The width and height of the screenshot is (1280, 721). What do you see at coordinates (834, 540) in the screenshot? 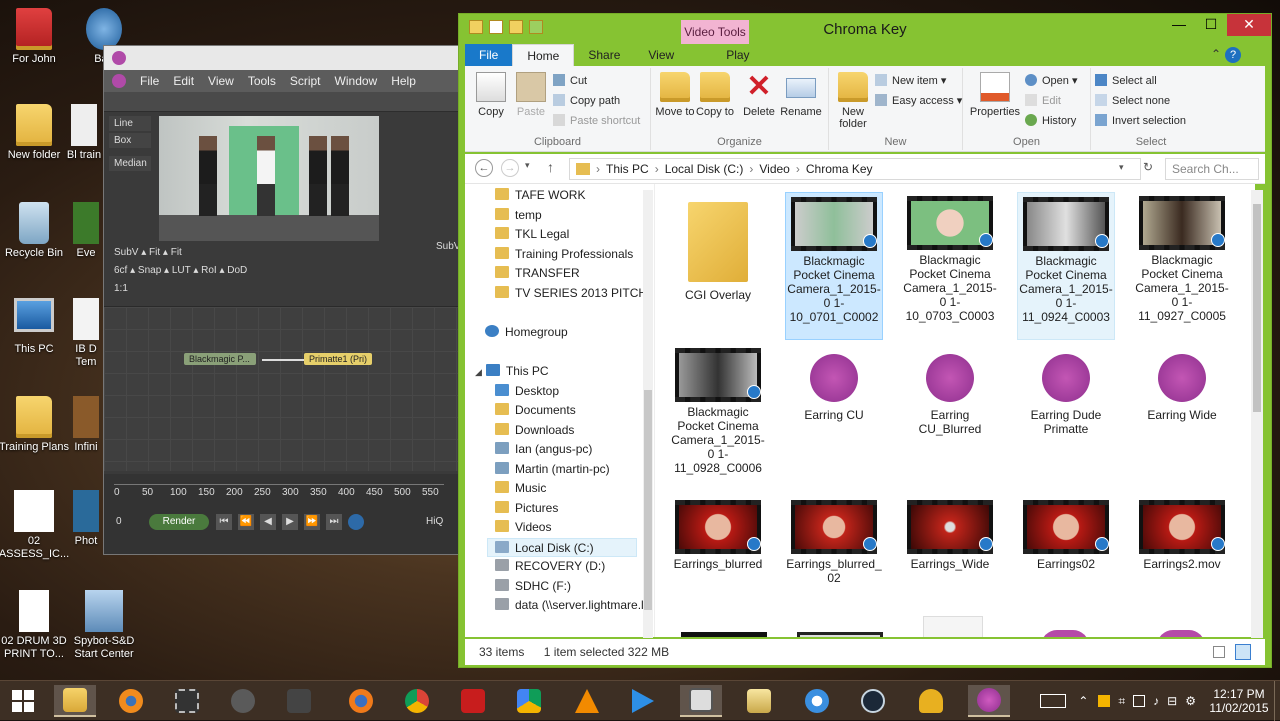
I see `file-tile-video: Earrings_blurred_ 02` at bounding box center [834, 540].